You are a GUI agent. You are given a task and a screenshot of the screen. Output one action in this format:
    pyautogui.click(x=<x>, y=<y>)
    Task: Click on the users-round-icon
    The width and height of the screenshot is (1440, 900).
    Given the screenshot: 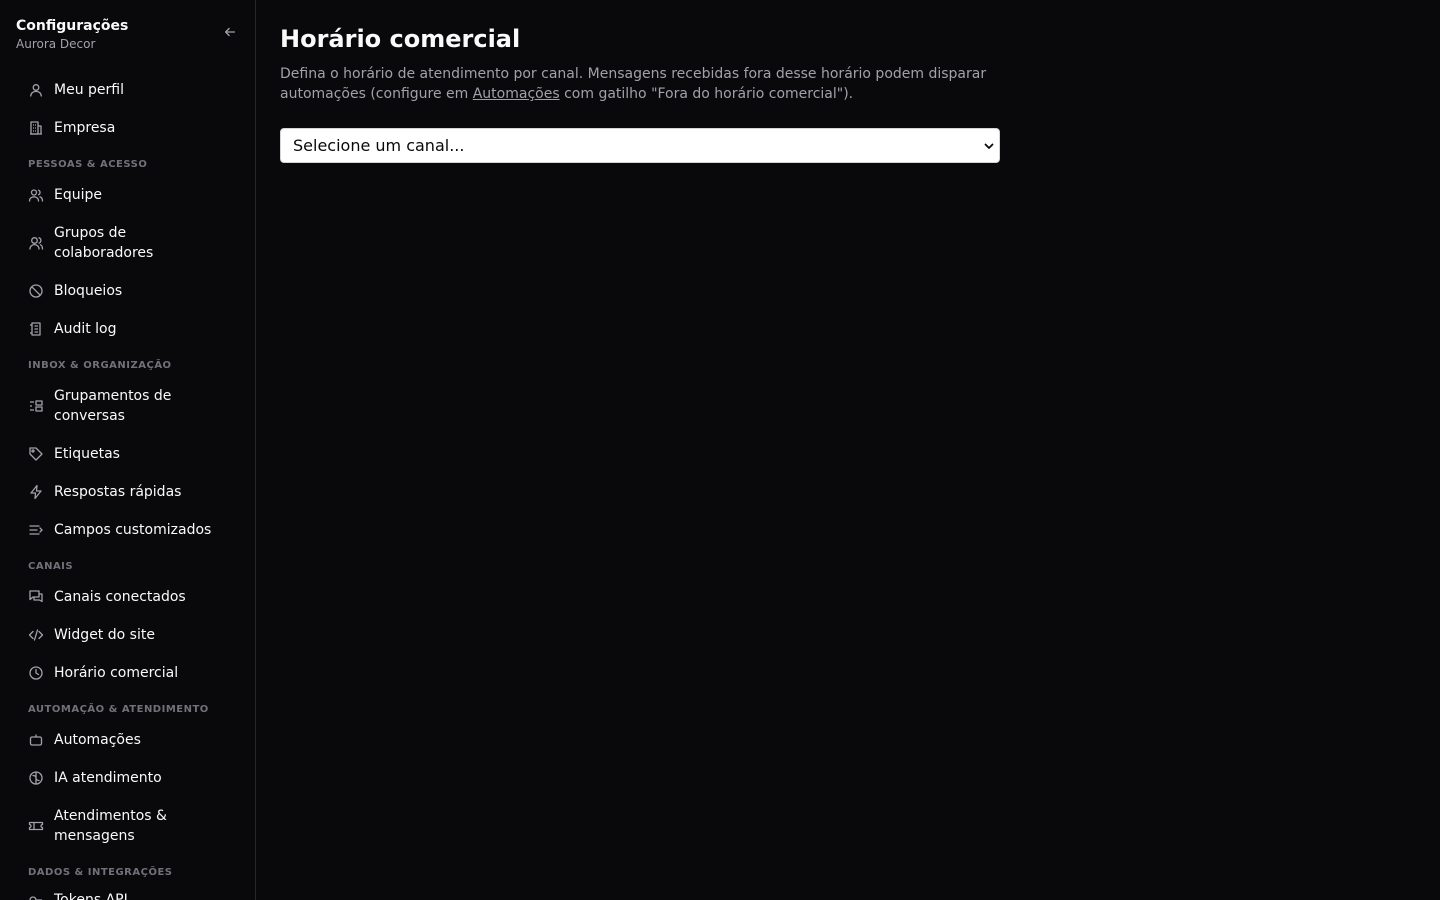 What is the action you would take?
    pyautogui.click(x=36, y=243)
    